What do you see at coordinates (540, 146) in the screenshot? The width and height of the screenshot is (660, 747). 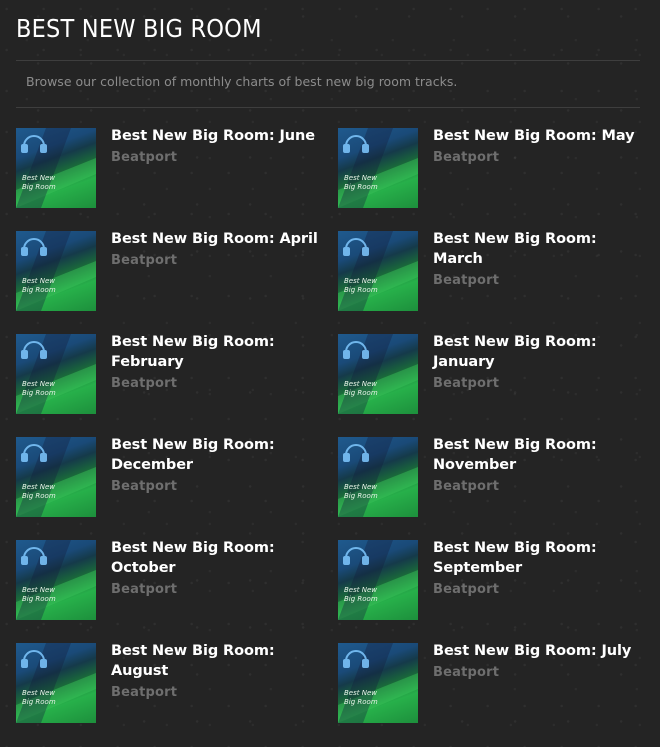 I see `chart-title-link: Best New Big Room: May Beatport` at bounding box center [540, 146].